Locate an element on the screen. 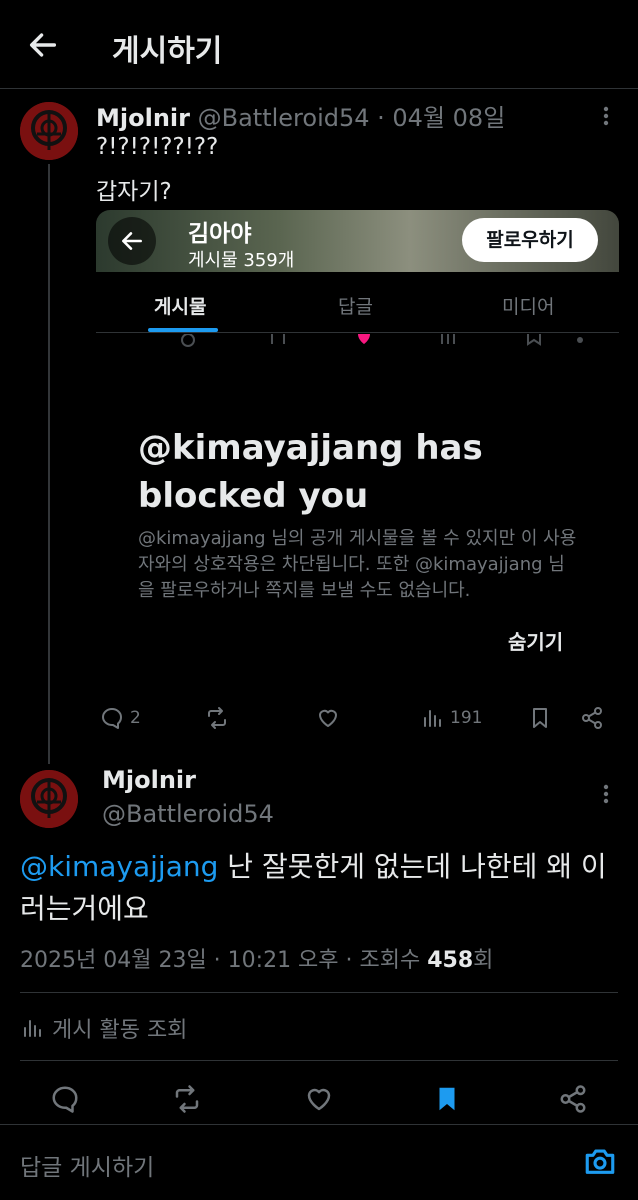 Image resolution: width=638 pixels, height=1200 pixels. profile-name: 김아야 is located at coordinates (220, 234).